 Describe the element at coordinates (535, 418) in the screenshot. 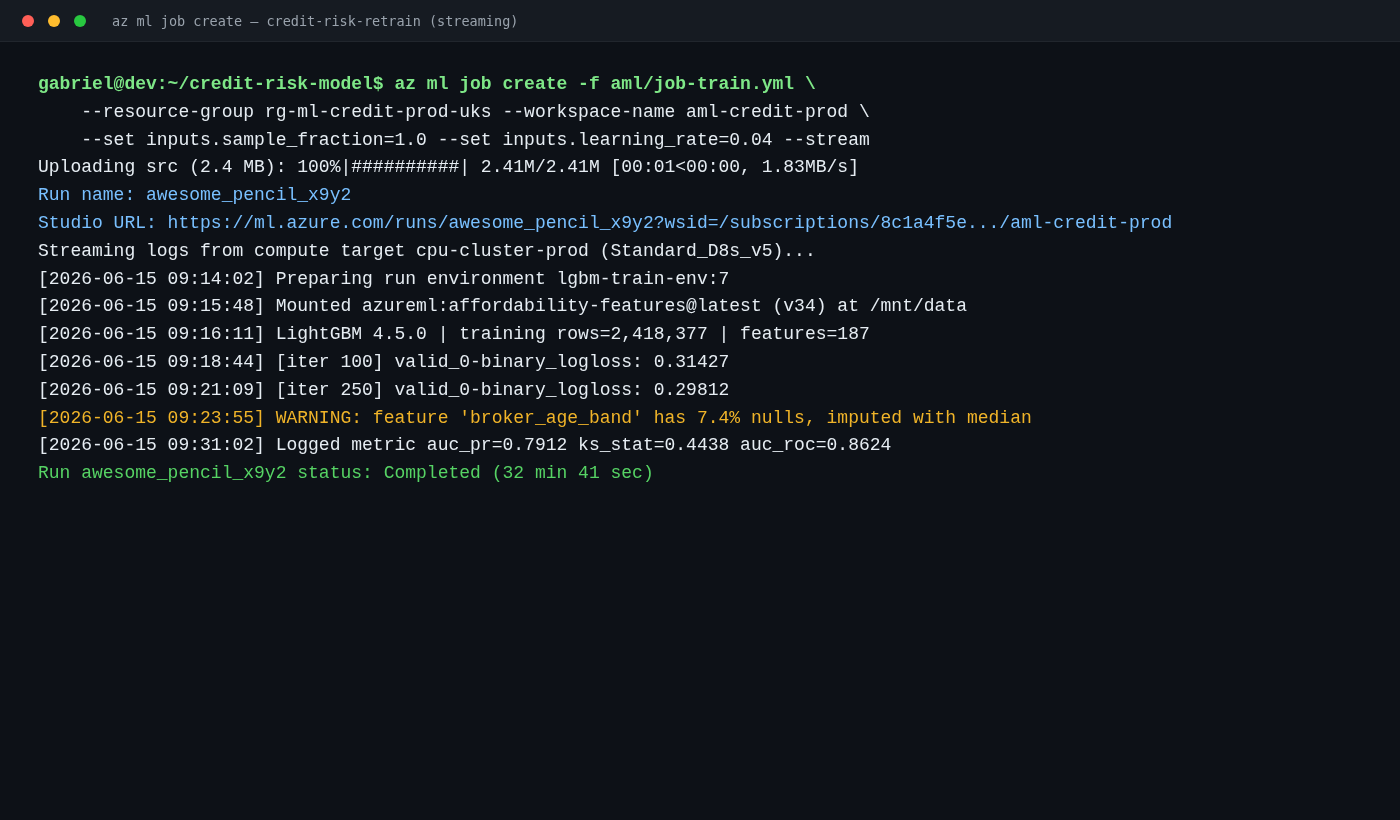

I see `warning-line: [2026-06-15 09:23:55] WARNING: feature 'broker_age_band' has 7.4% nulls, imputed with median` at that location.